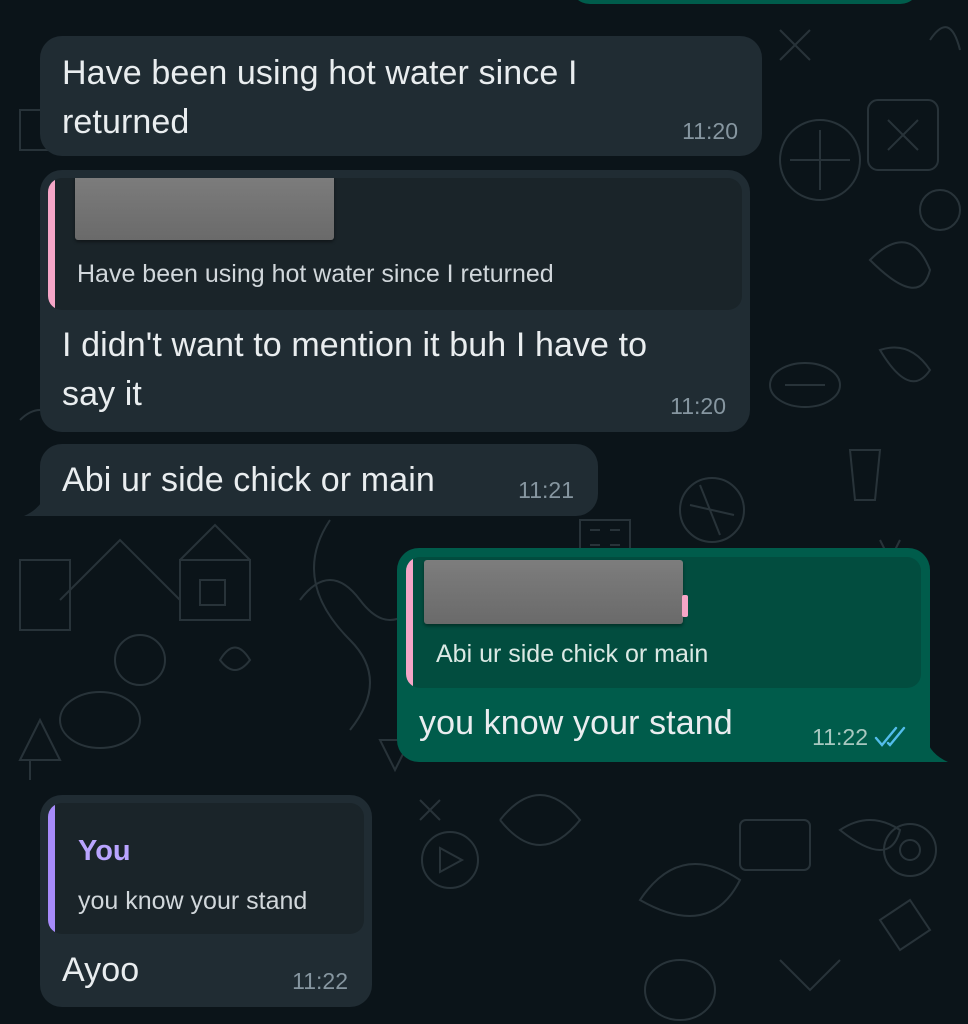 The image size is (968, 1024). What do you see at coordinates (745, 2) in the screenshot?
I see `previous-outgoing-message-partial` at bounding box center [745, 2].